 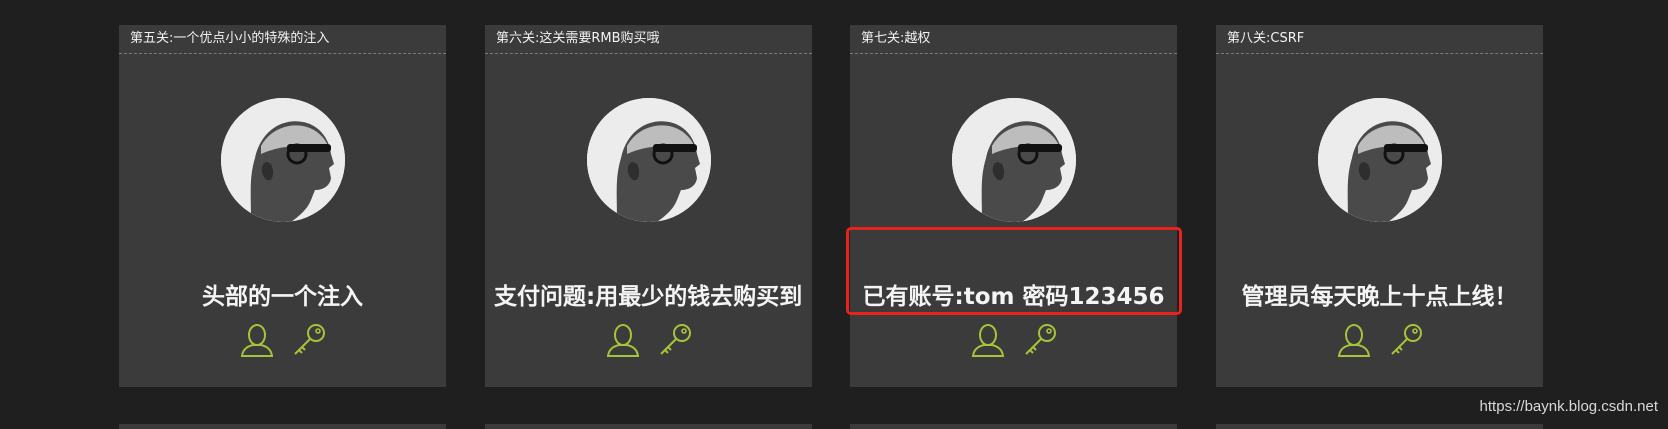 I want to click on red-annotation-box, so click(x=1014, y=271).